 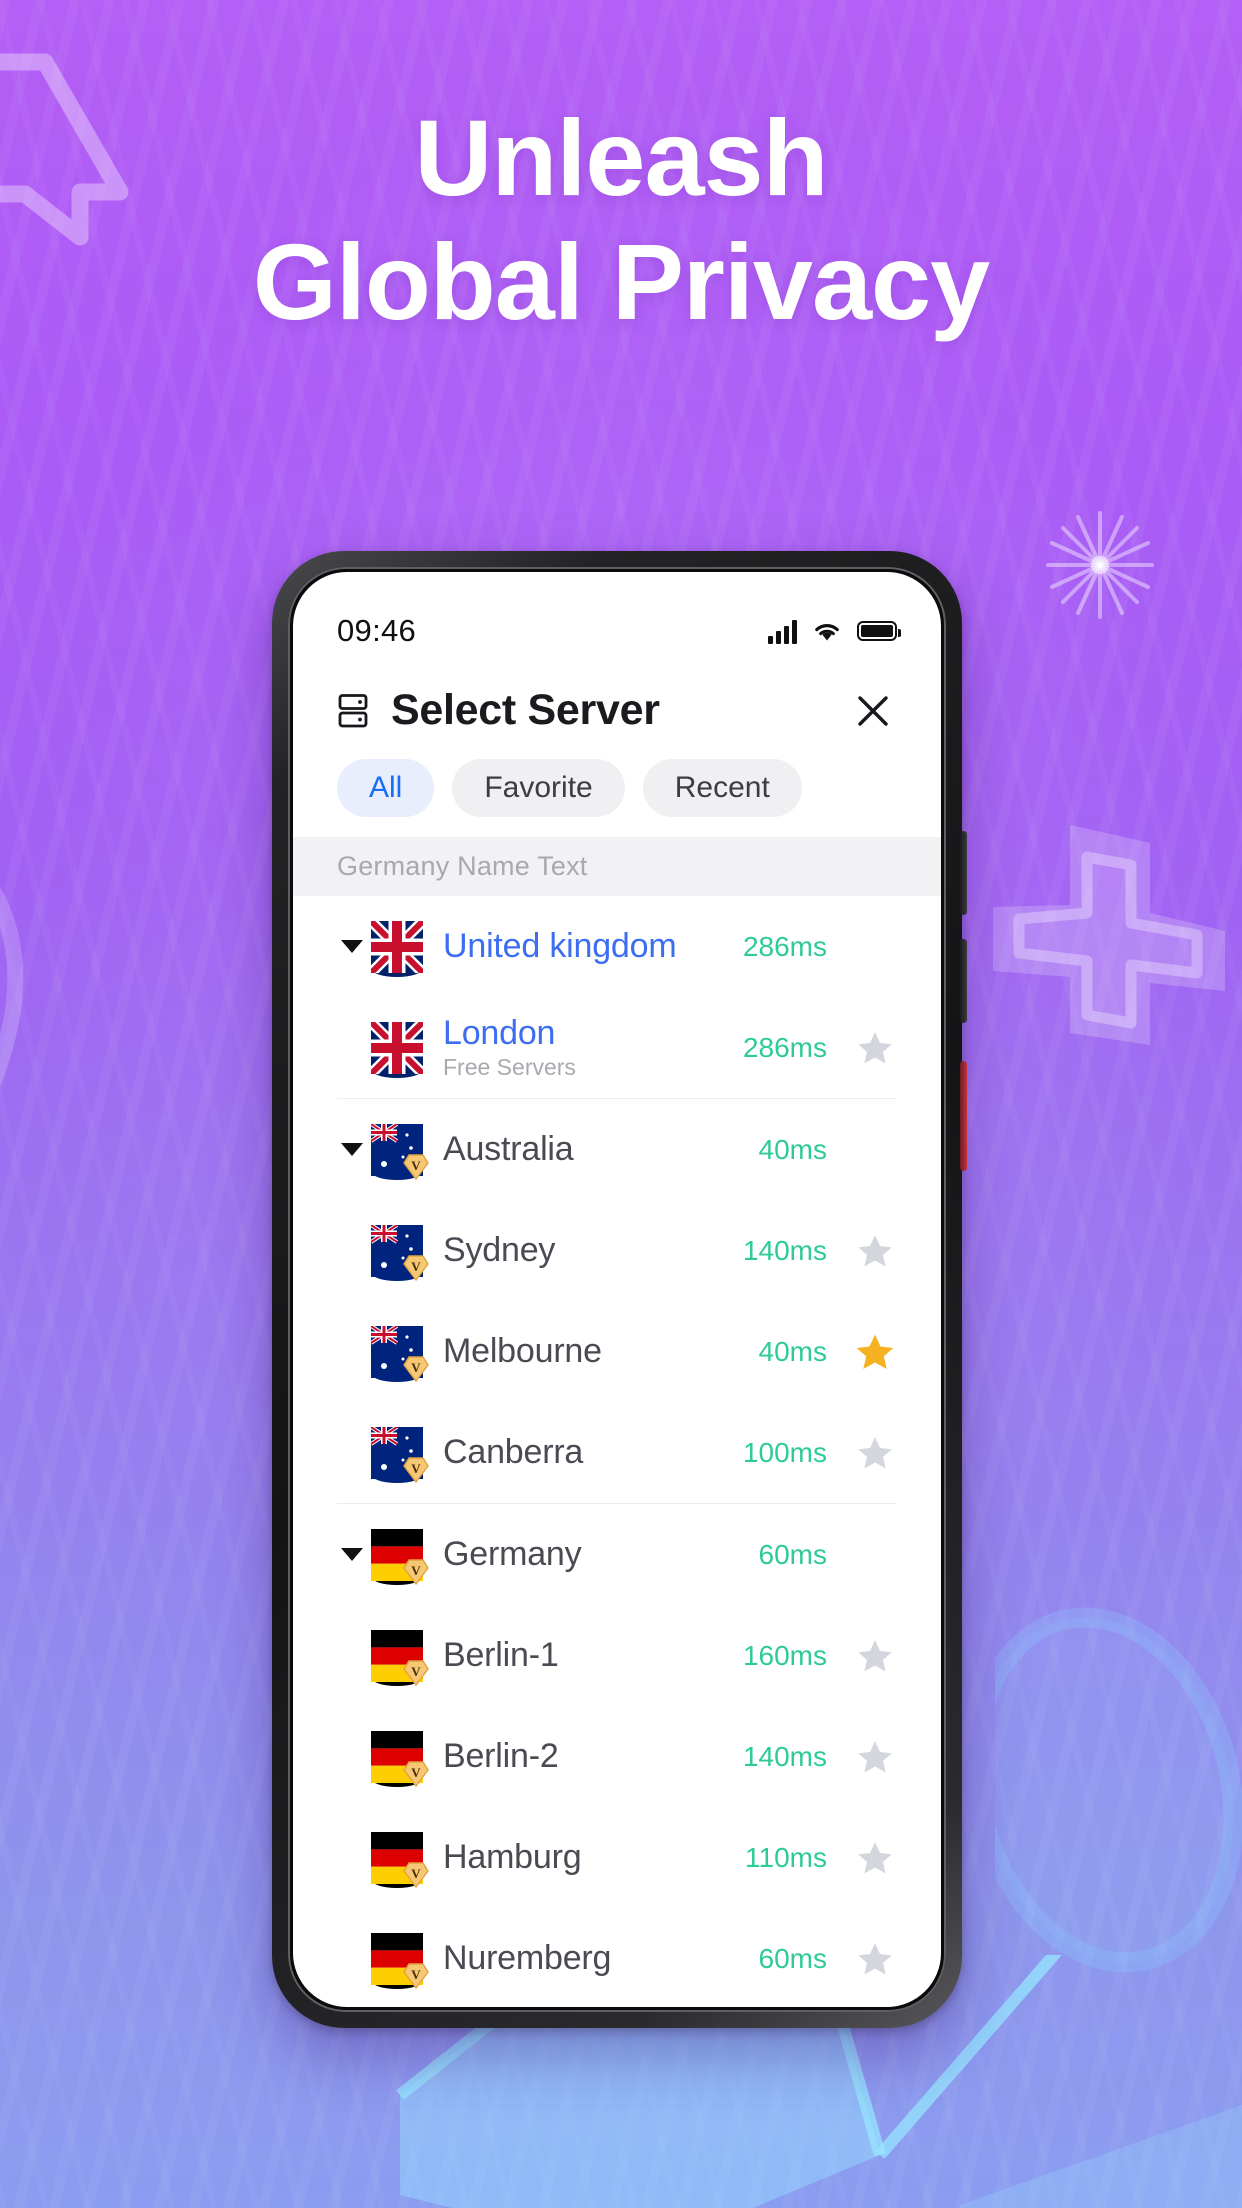 What do you see at coordinates (617, 1655) in the screenshot?
I see `server-row-city: V Berlin-1 160ms` at bounding box center [617, 1655].